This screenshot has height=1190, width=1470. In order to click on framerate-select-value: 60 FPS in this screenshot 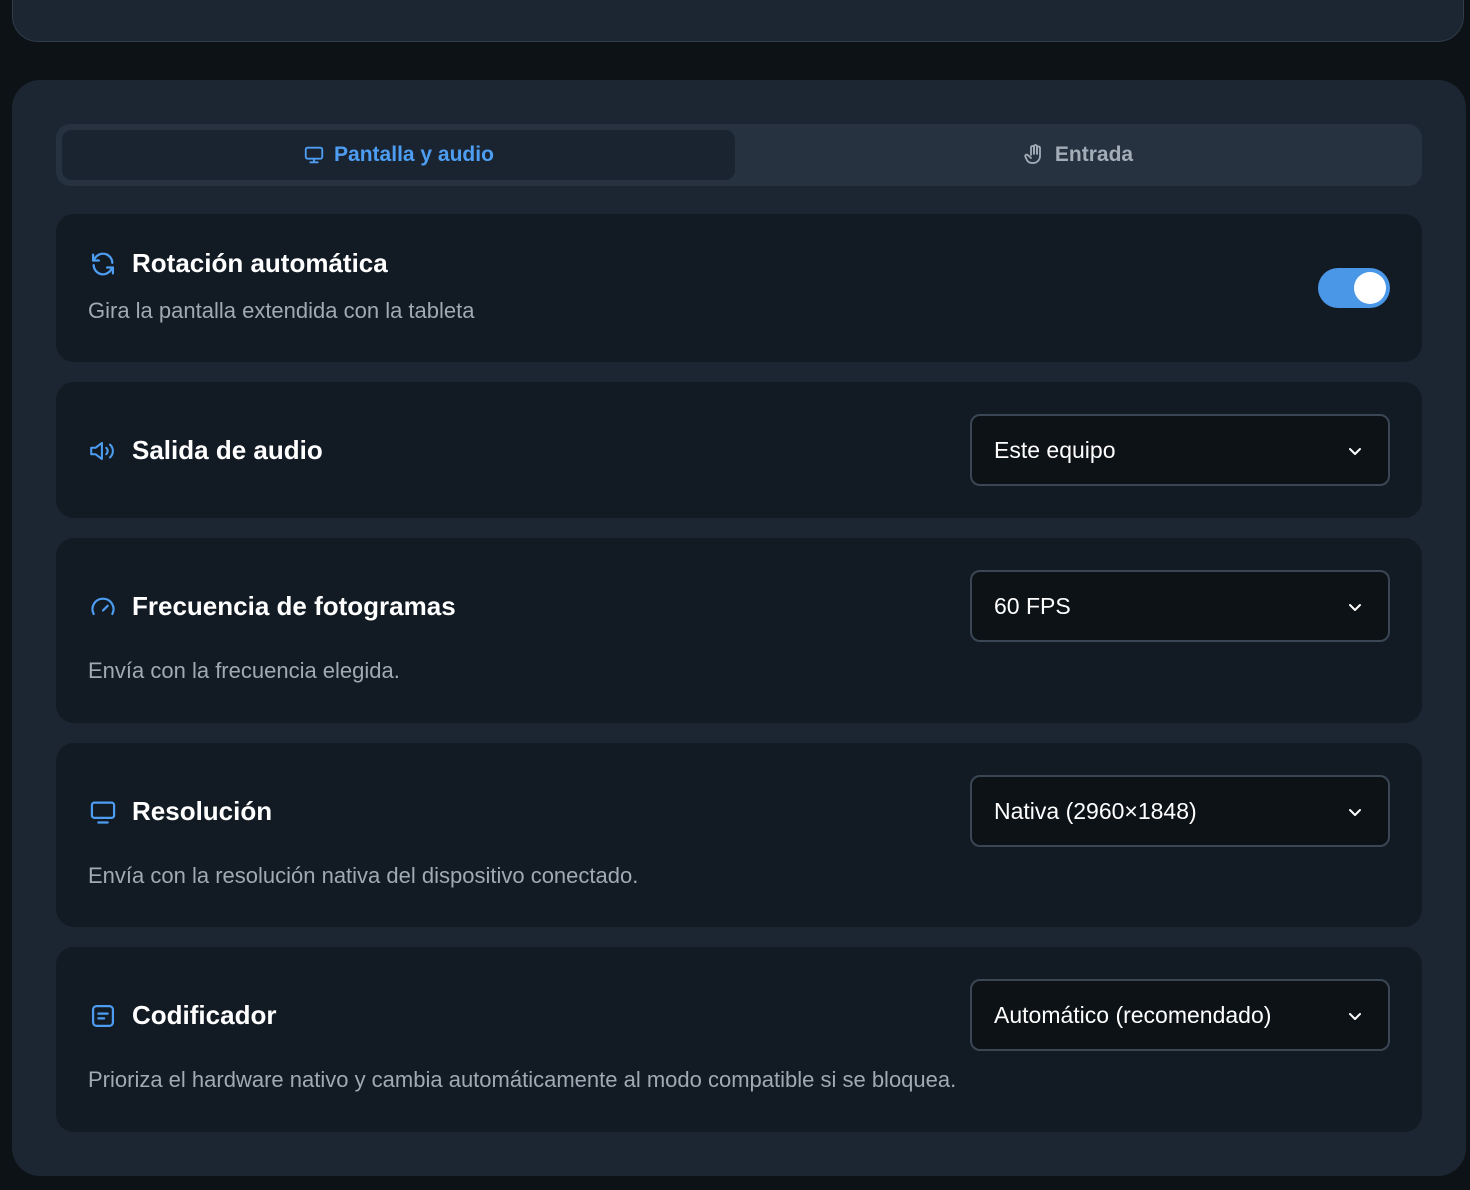, I will do `click(1032, 605)`.